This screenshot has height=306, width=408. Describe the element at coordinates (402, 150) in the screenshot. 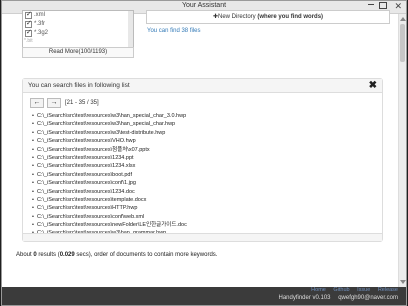

I see `page-scrollbar` at that location.